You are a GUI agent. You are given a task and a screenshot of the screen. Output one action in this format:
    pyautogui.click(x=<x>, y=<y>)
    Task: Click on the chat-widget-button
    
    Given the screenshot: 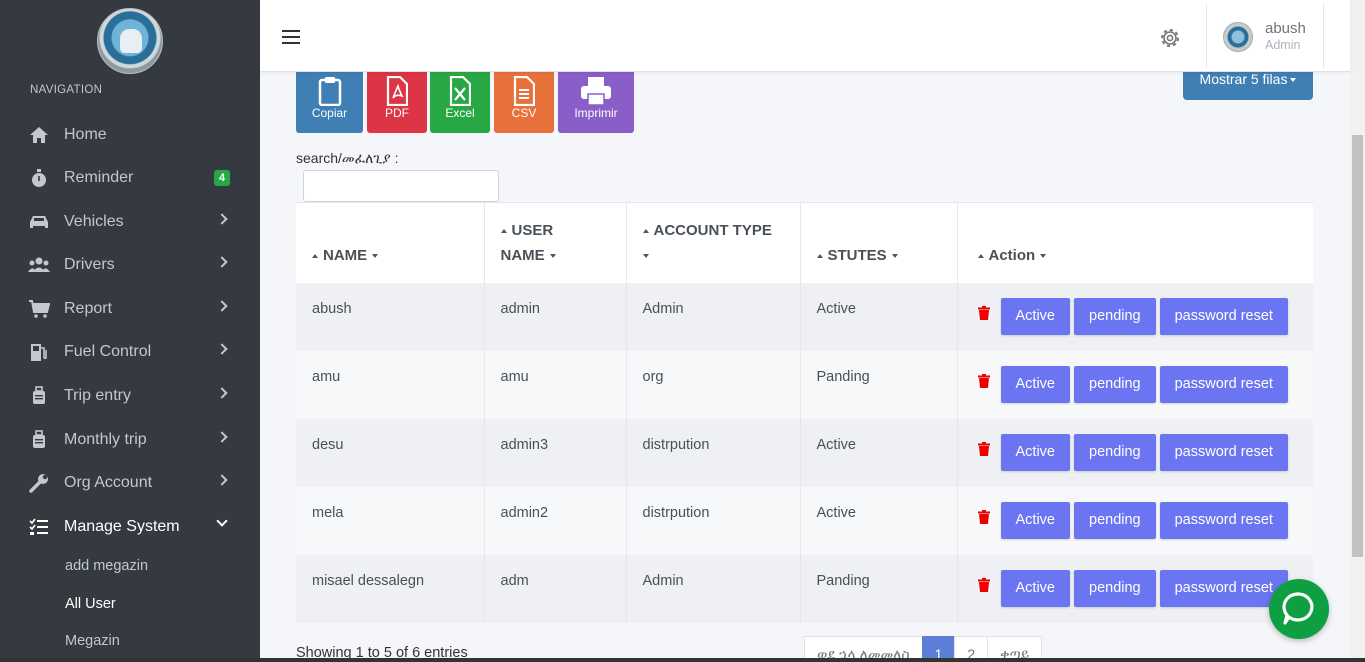 What is the action you would take?
    pyautogui.click(x=1299, y=609)
    